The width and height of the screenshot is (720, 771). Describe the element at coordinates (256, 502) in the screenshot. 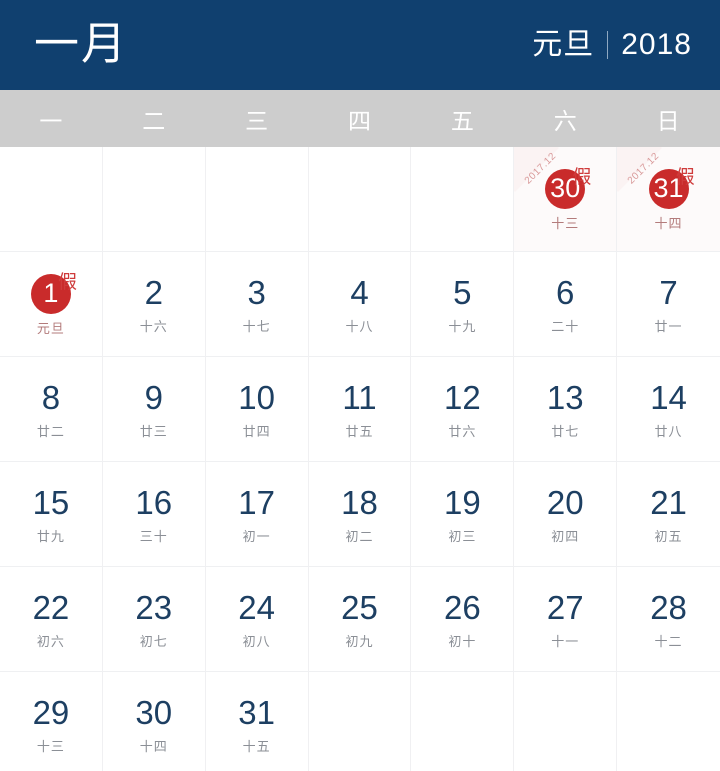

I see `day-number: 17` at that location.